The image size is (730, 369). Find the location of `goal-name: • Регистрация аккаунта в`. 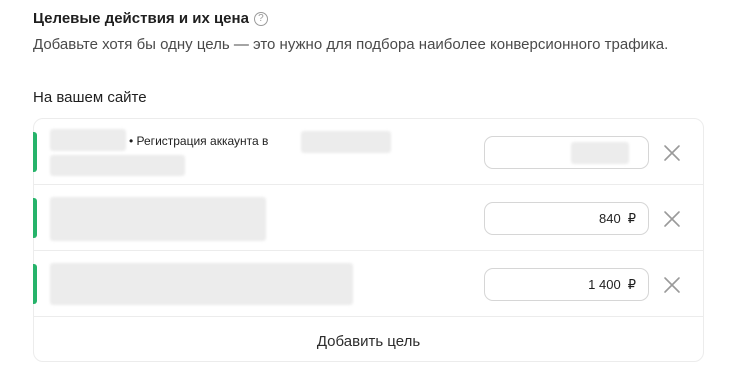

goal-name: • Регистрация аккаунта в is located at coordinates (199, 141).